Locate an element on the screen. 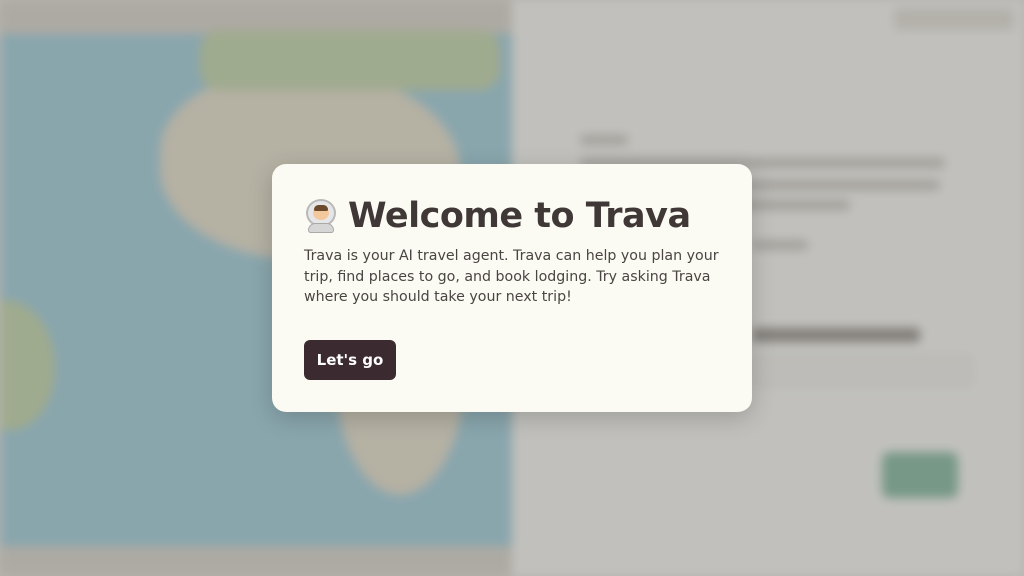  dialog-title-row: Welcome to Trava is located at coordinates (512, 216).